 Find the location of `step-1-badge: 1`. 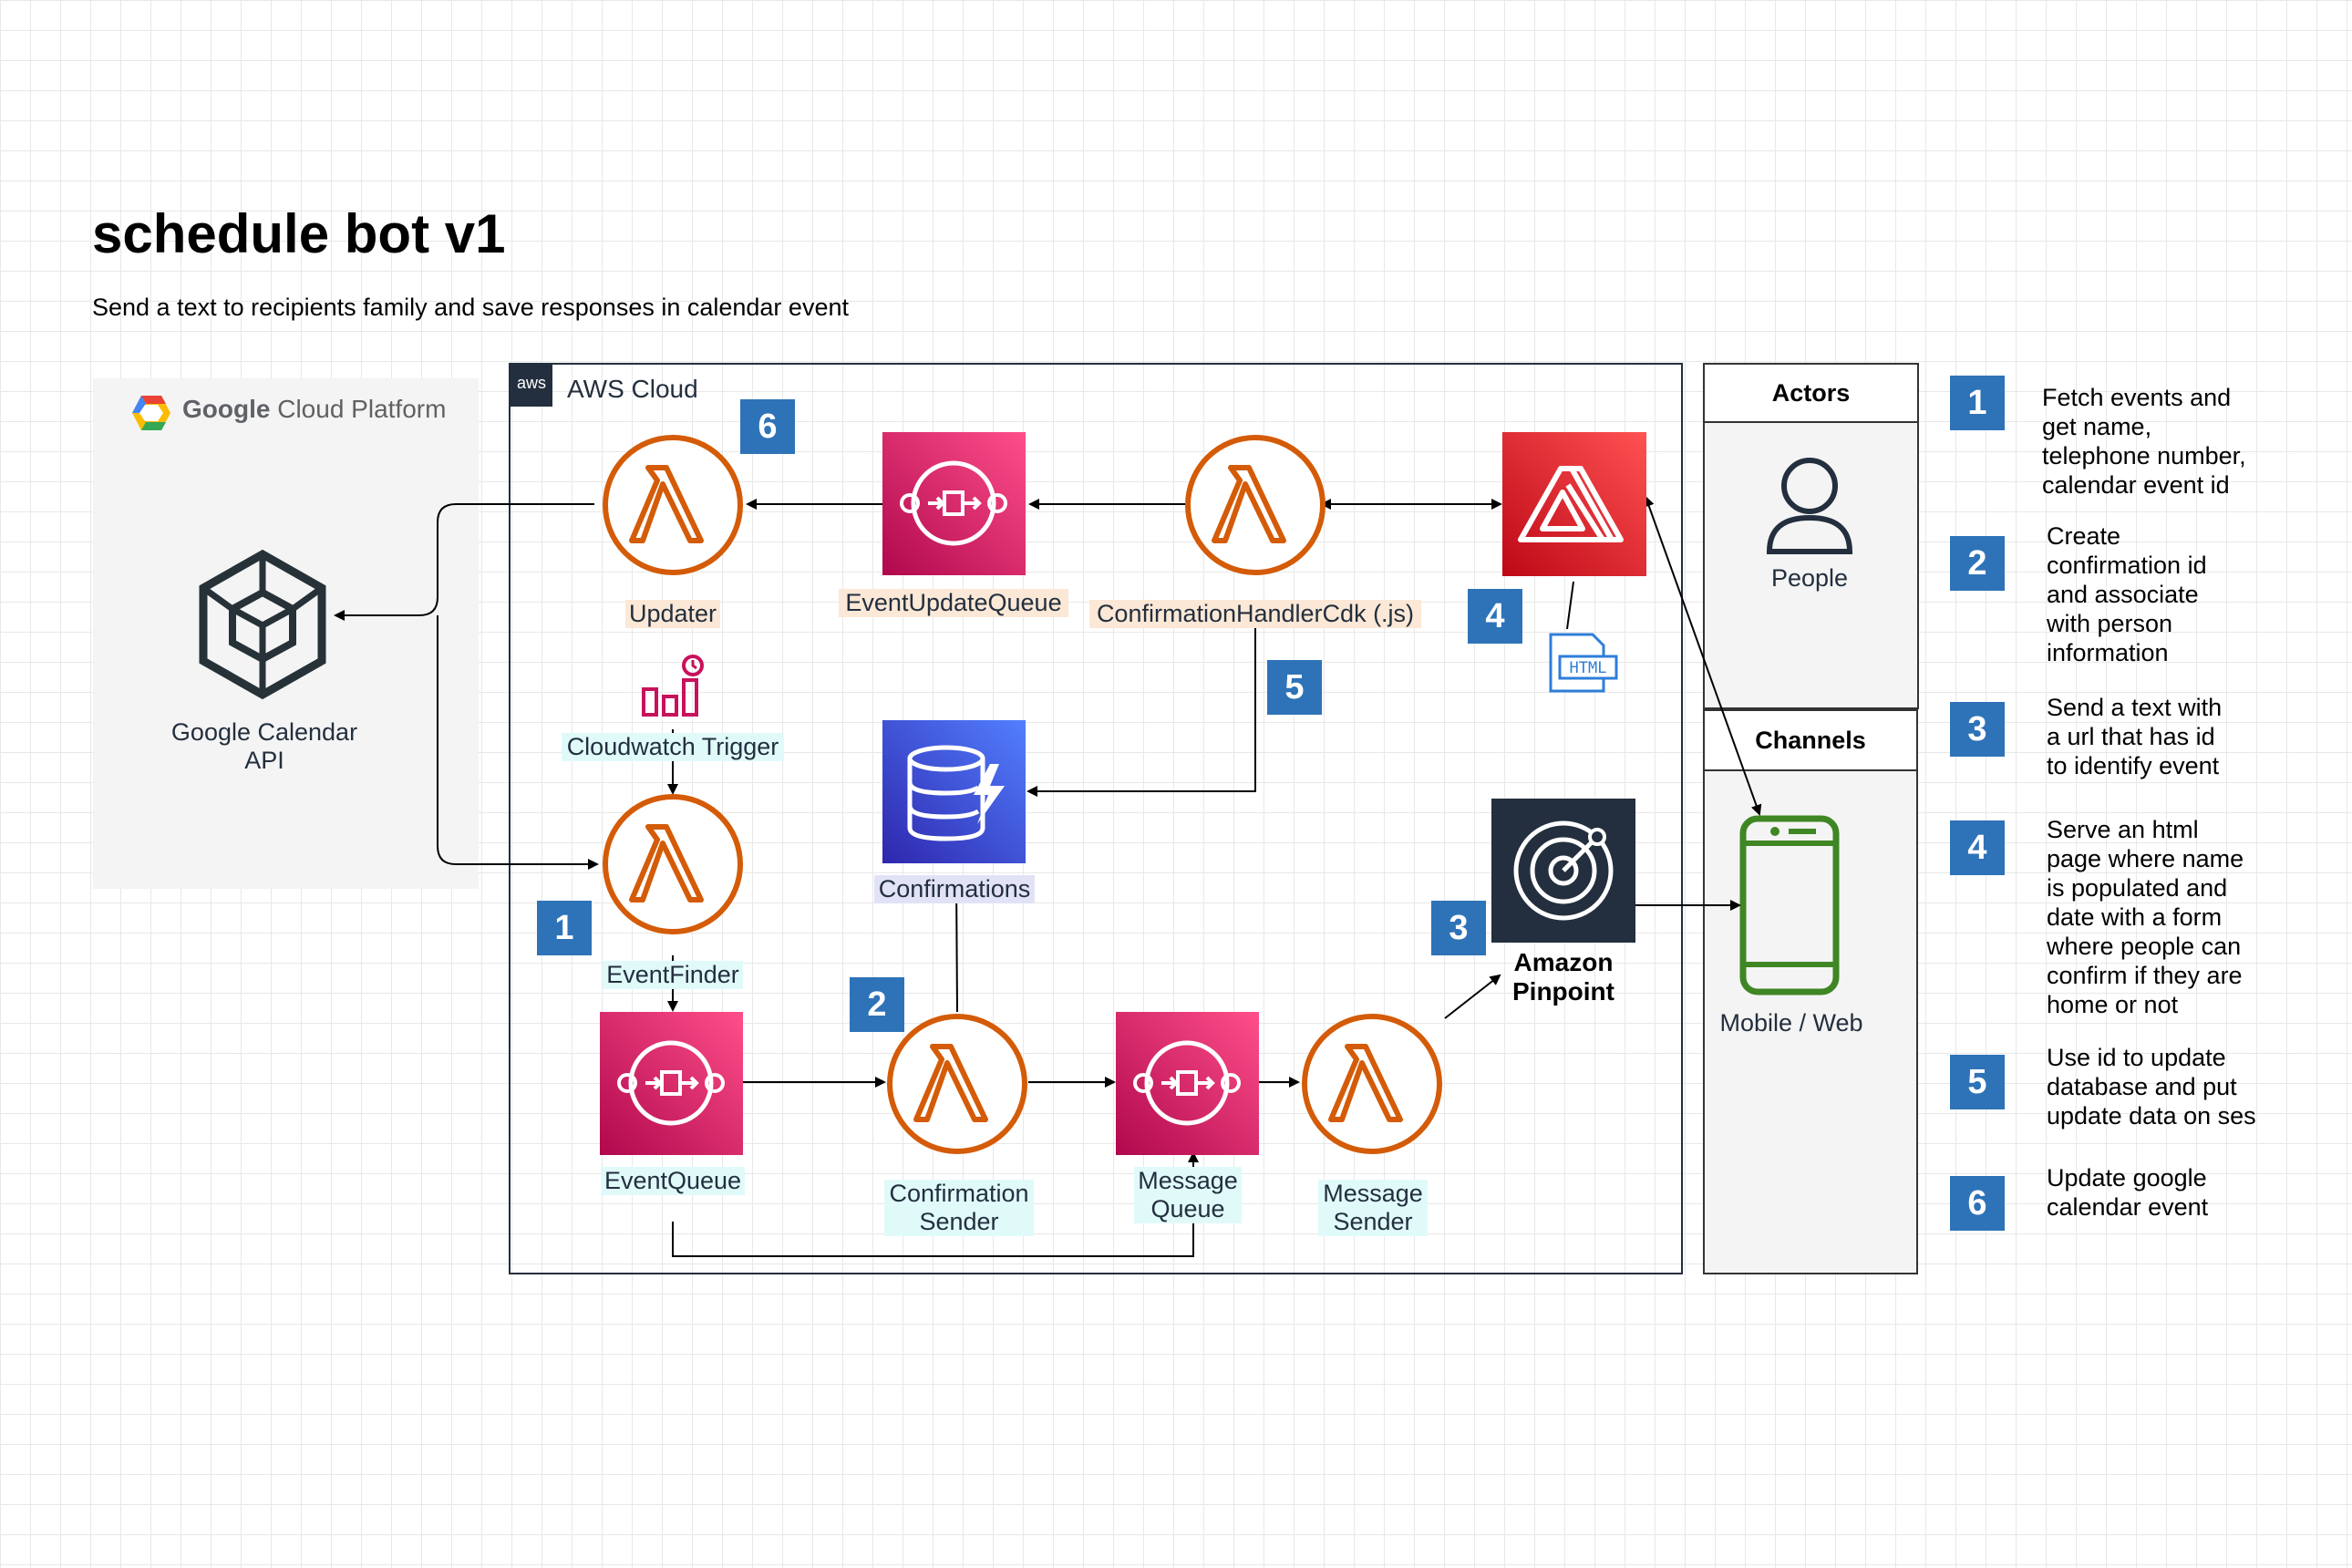

step-1-badge: 1 is located at coordinates (1977, 403).